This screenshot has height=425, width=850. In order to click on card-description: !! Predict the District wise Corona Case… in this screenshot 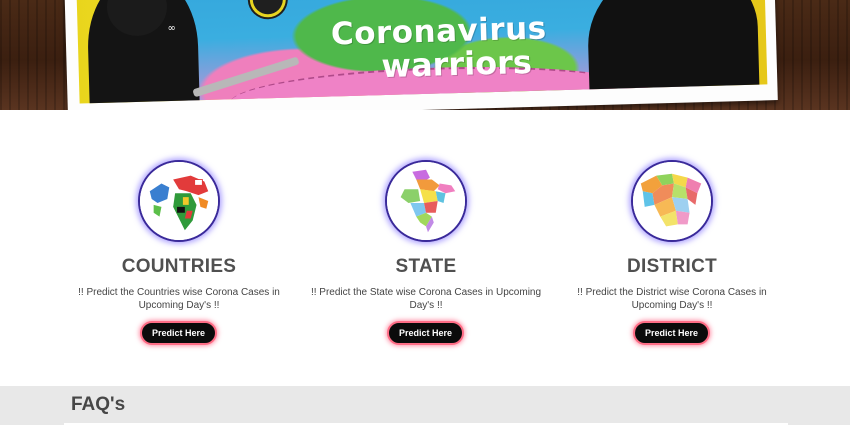, I will do `click(672, 299)`.